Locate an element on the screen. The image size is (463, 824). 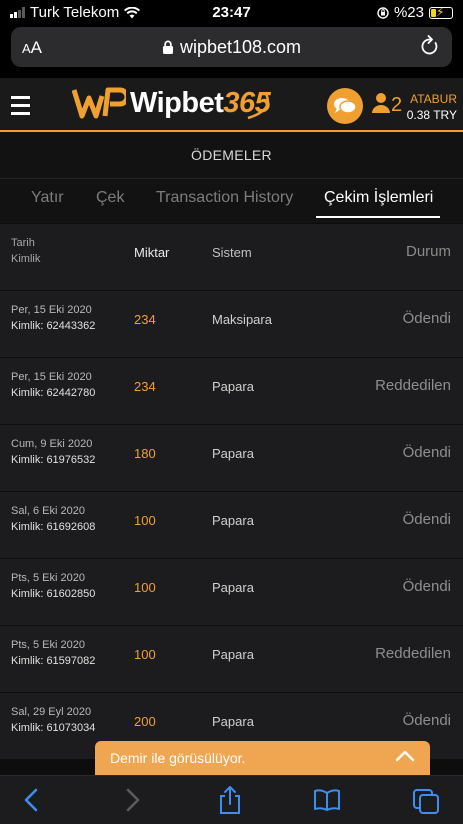
row-id: Kimlik: 61602850 is located at coordinates (53, 594).